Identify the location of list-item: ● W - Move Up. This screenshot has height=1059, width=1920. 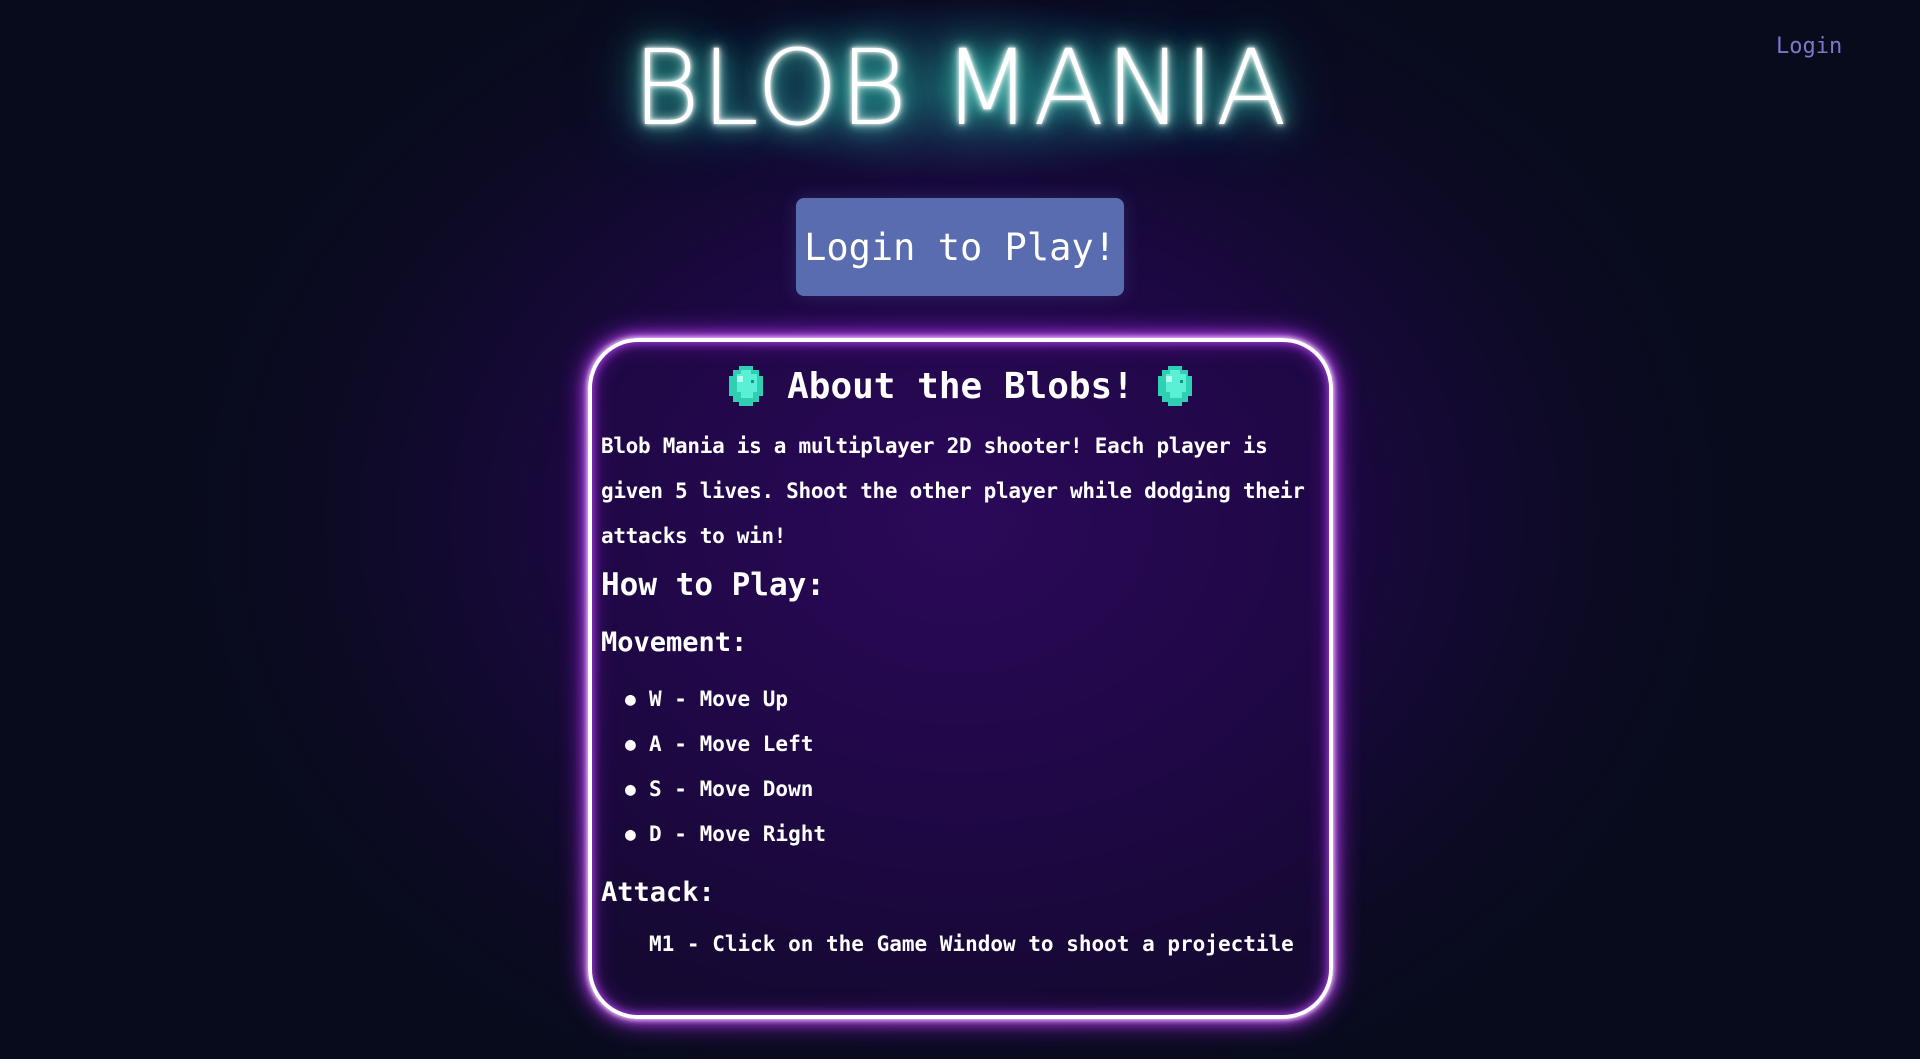
(707, 699).